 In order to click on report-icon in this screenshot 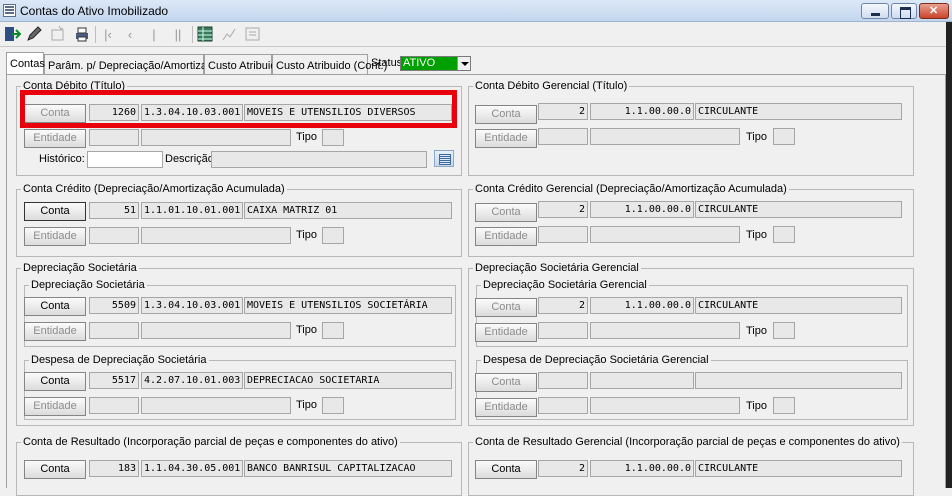, I will do `click(253, 34)`.